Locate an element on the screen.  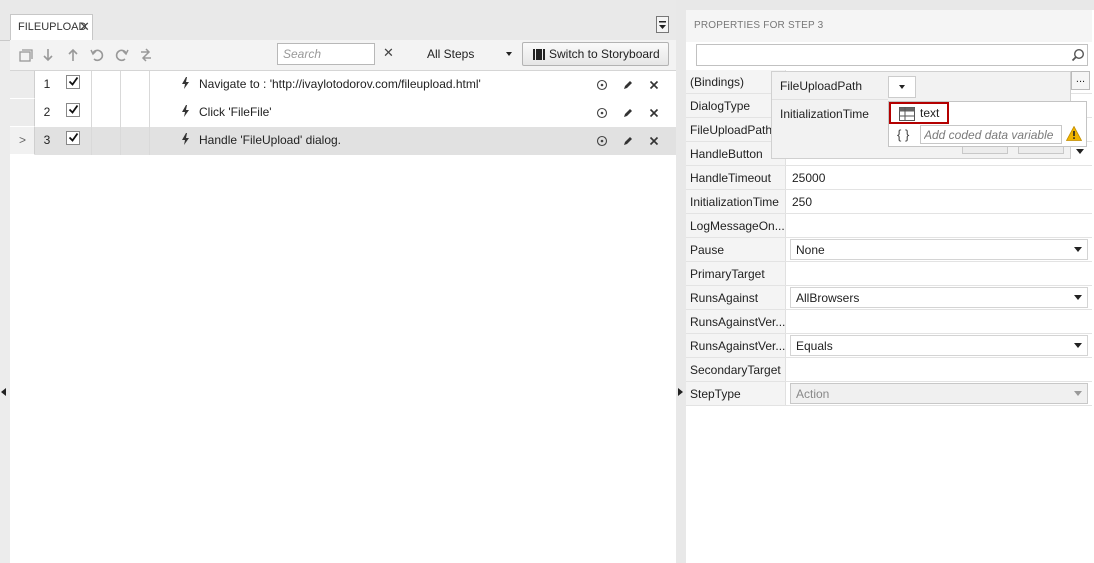
property-row-pause: Pause None is located at coordinates (889, 250).